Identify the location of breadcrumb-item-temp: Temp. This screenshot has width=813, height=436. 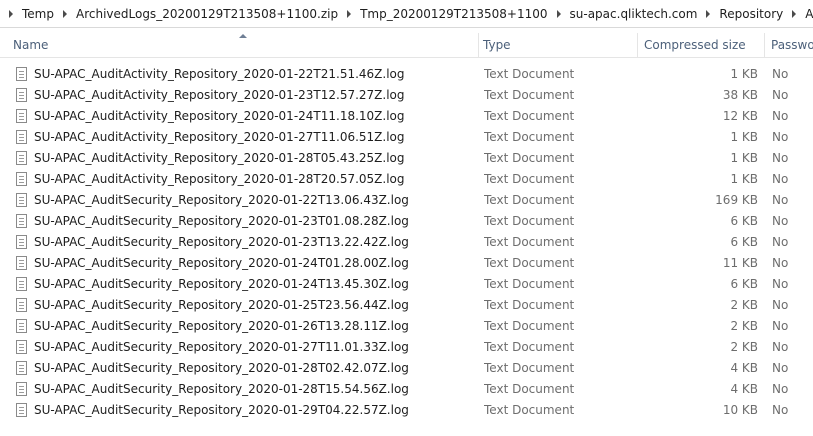
(38, 14).